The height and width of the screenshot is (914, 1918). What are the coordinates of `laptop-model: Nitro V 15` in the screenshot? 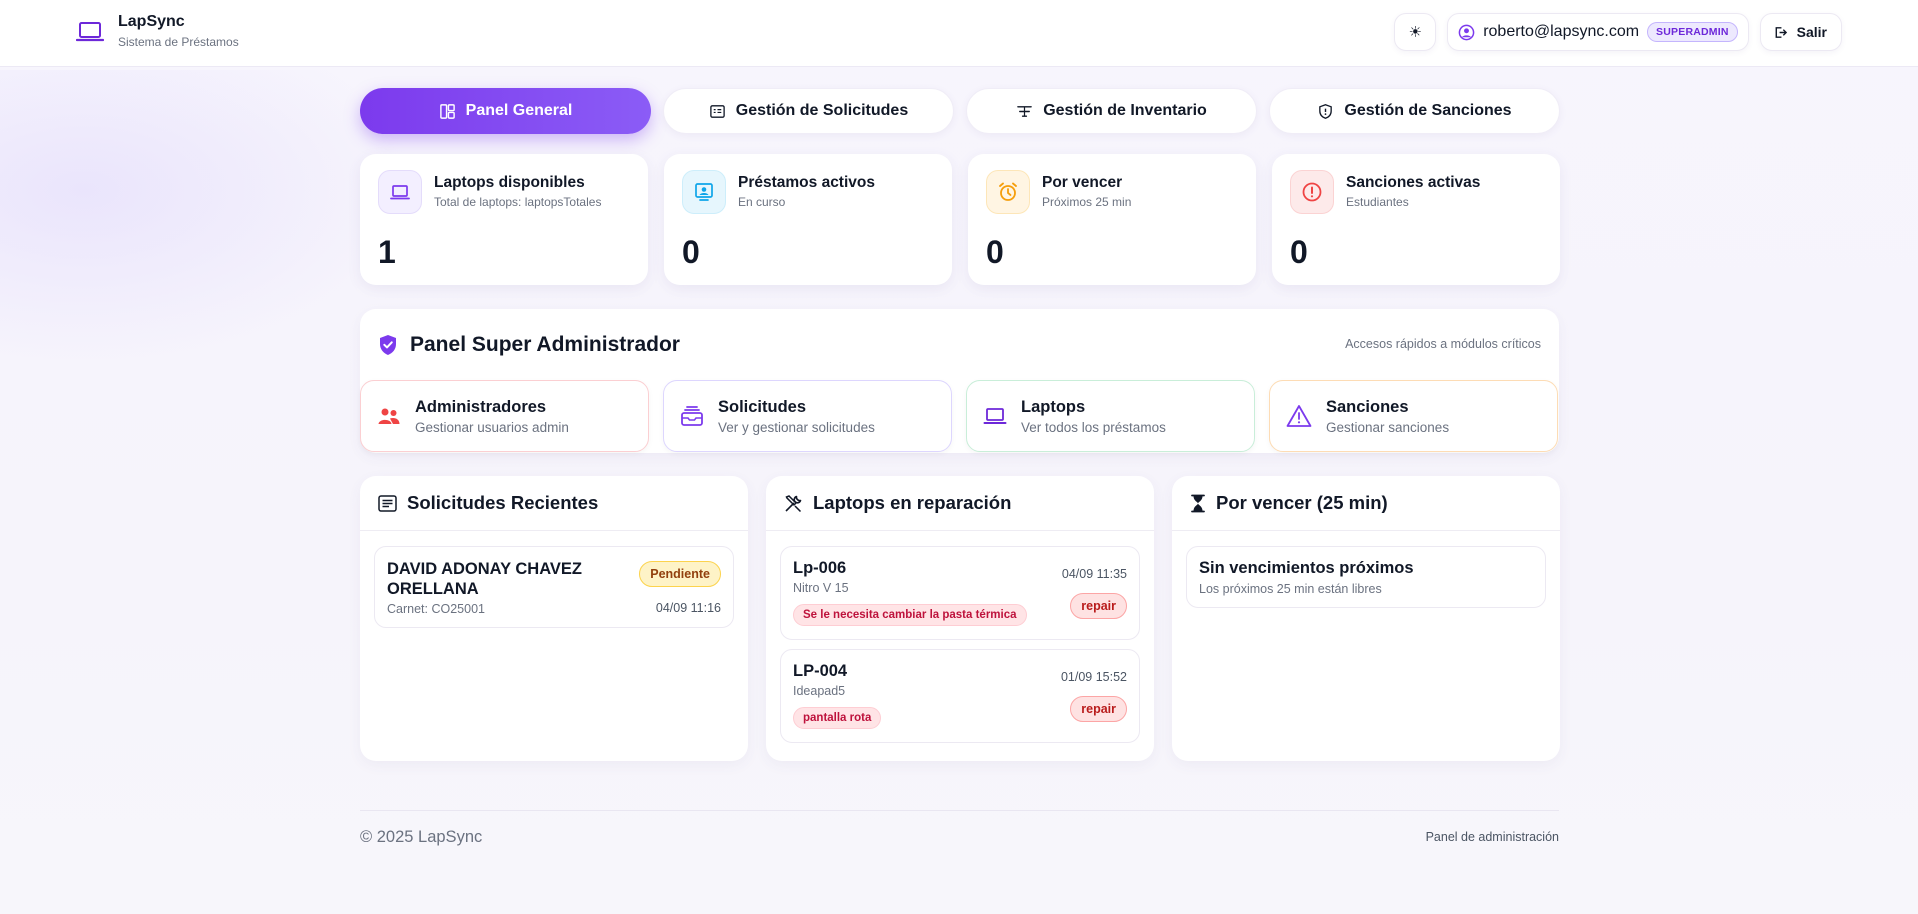 It's located at (821, 588).